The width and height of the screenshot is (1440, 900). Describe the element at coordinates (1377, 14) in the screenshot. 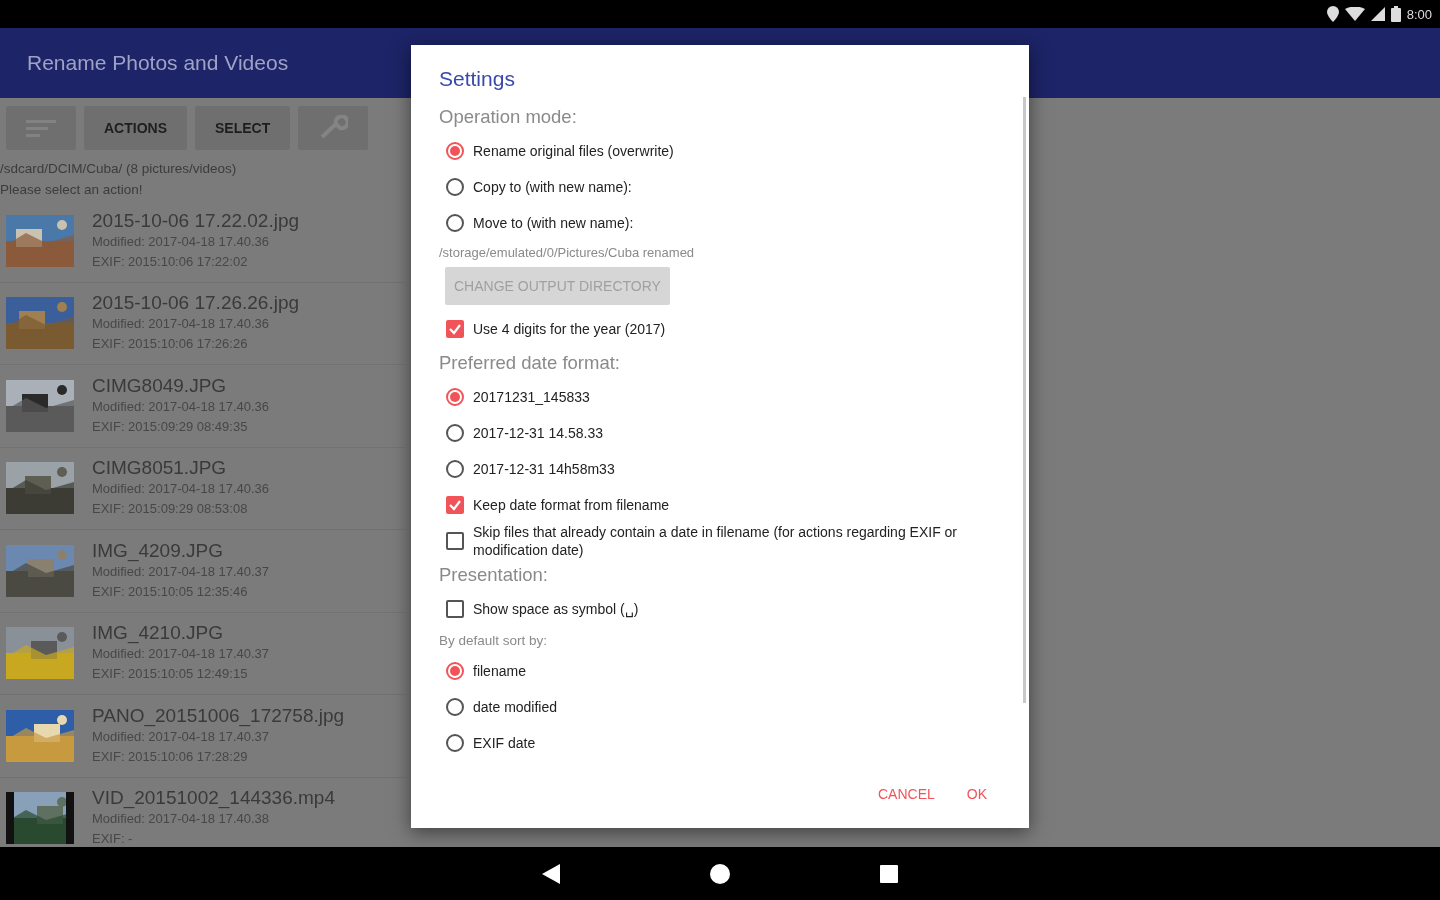

I see `signal-icon` at that location.